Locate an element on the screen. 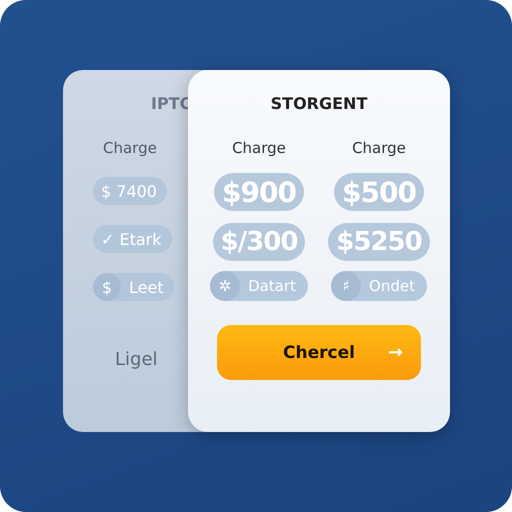 The width and height of the screenshot is (512, 512). pill-label: Ondet is located at coordinates (392, 286).